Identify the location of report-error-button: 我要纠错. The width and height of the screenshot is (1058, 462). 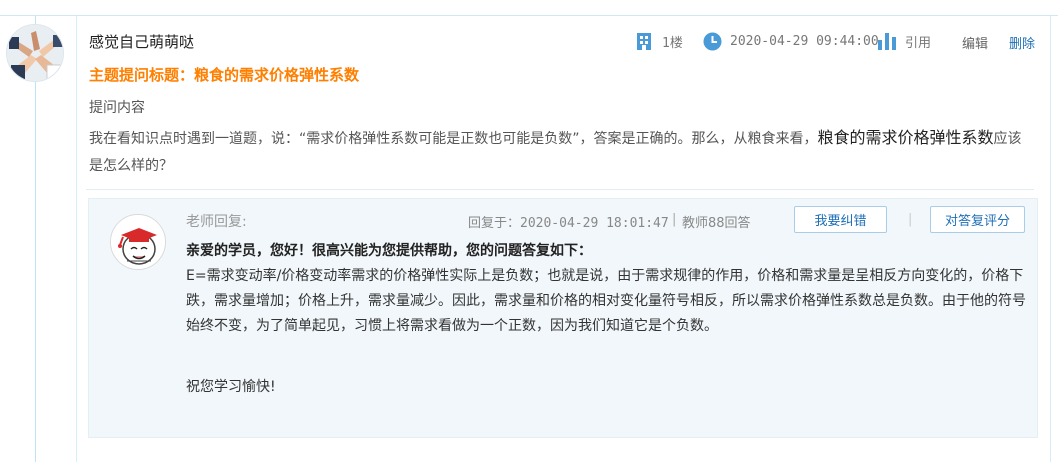
(840, 219).